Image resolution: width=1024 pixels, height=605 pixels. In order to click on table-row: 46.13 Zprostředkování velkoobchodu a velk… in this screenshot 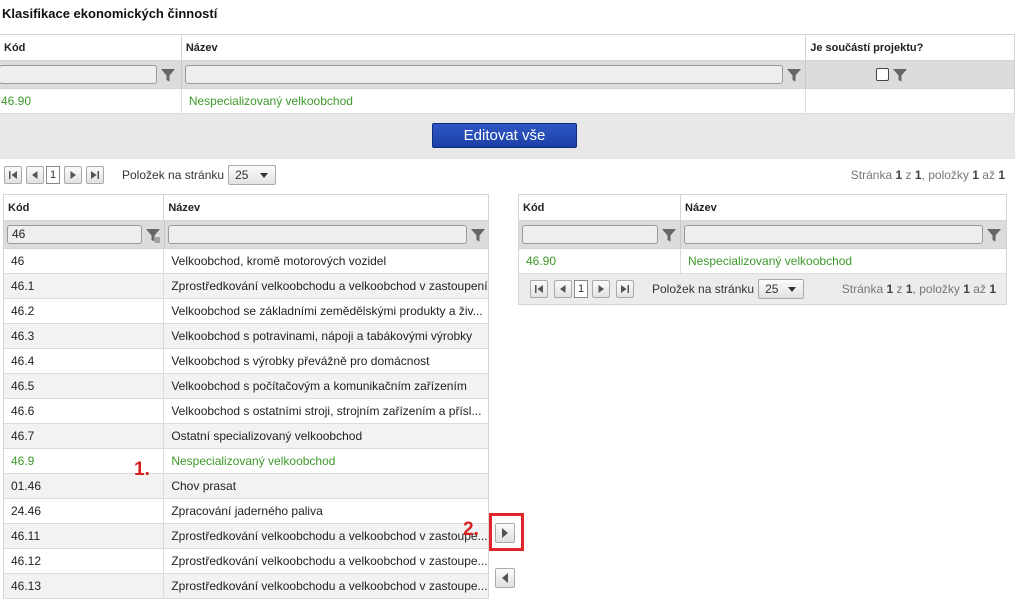, I will do `click(246, 586)`.